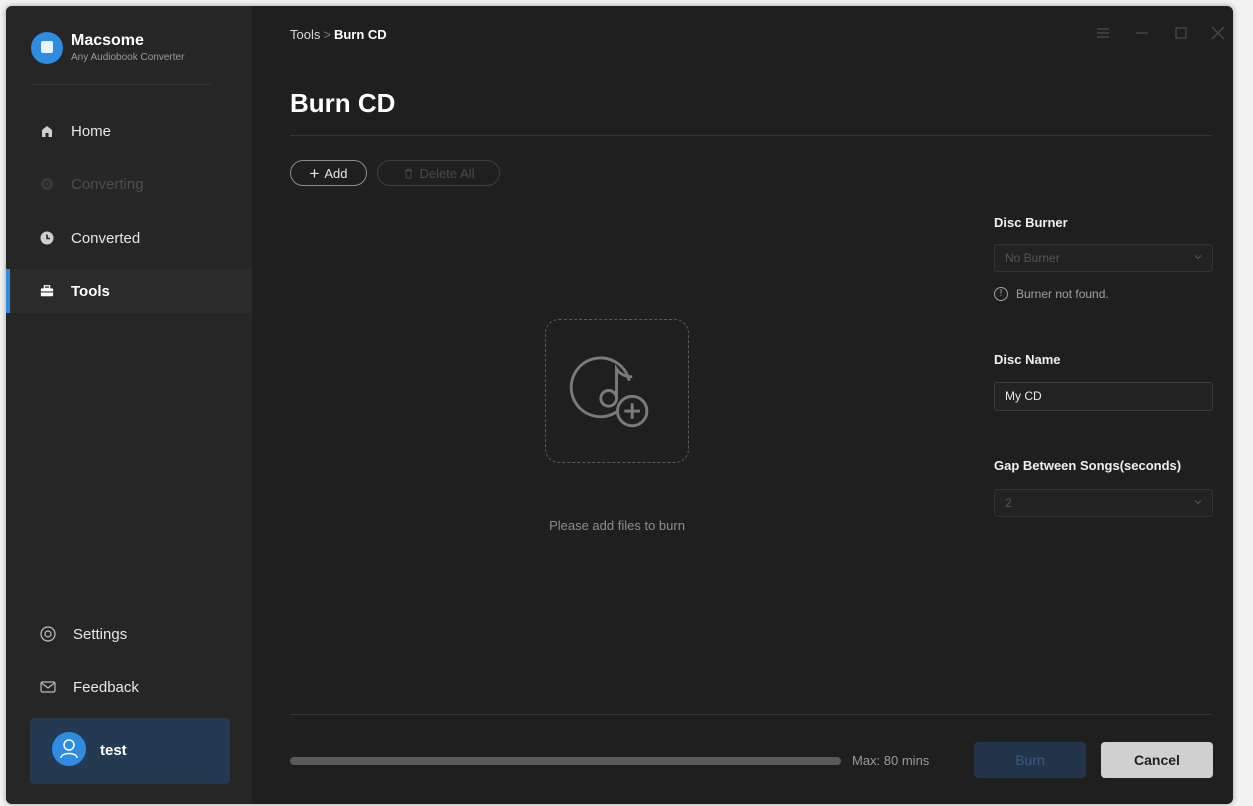 The image size is (1253, 806). Describe the element at coordinates (128, 57) in the screenshot. I see `app-subtitle: Any Audiobook Converter` at that location.